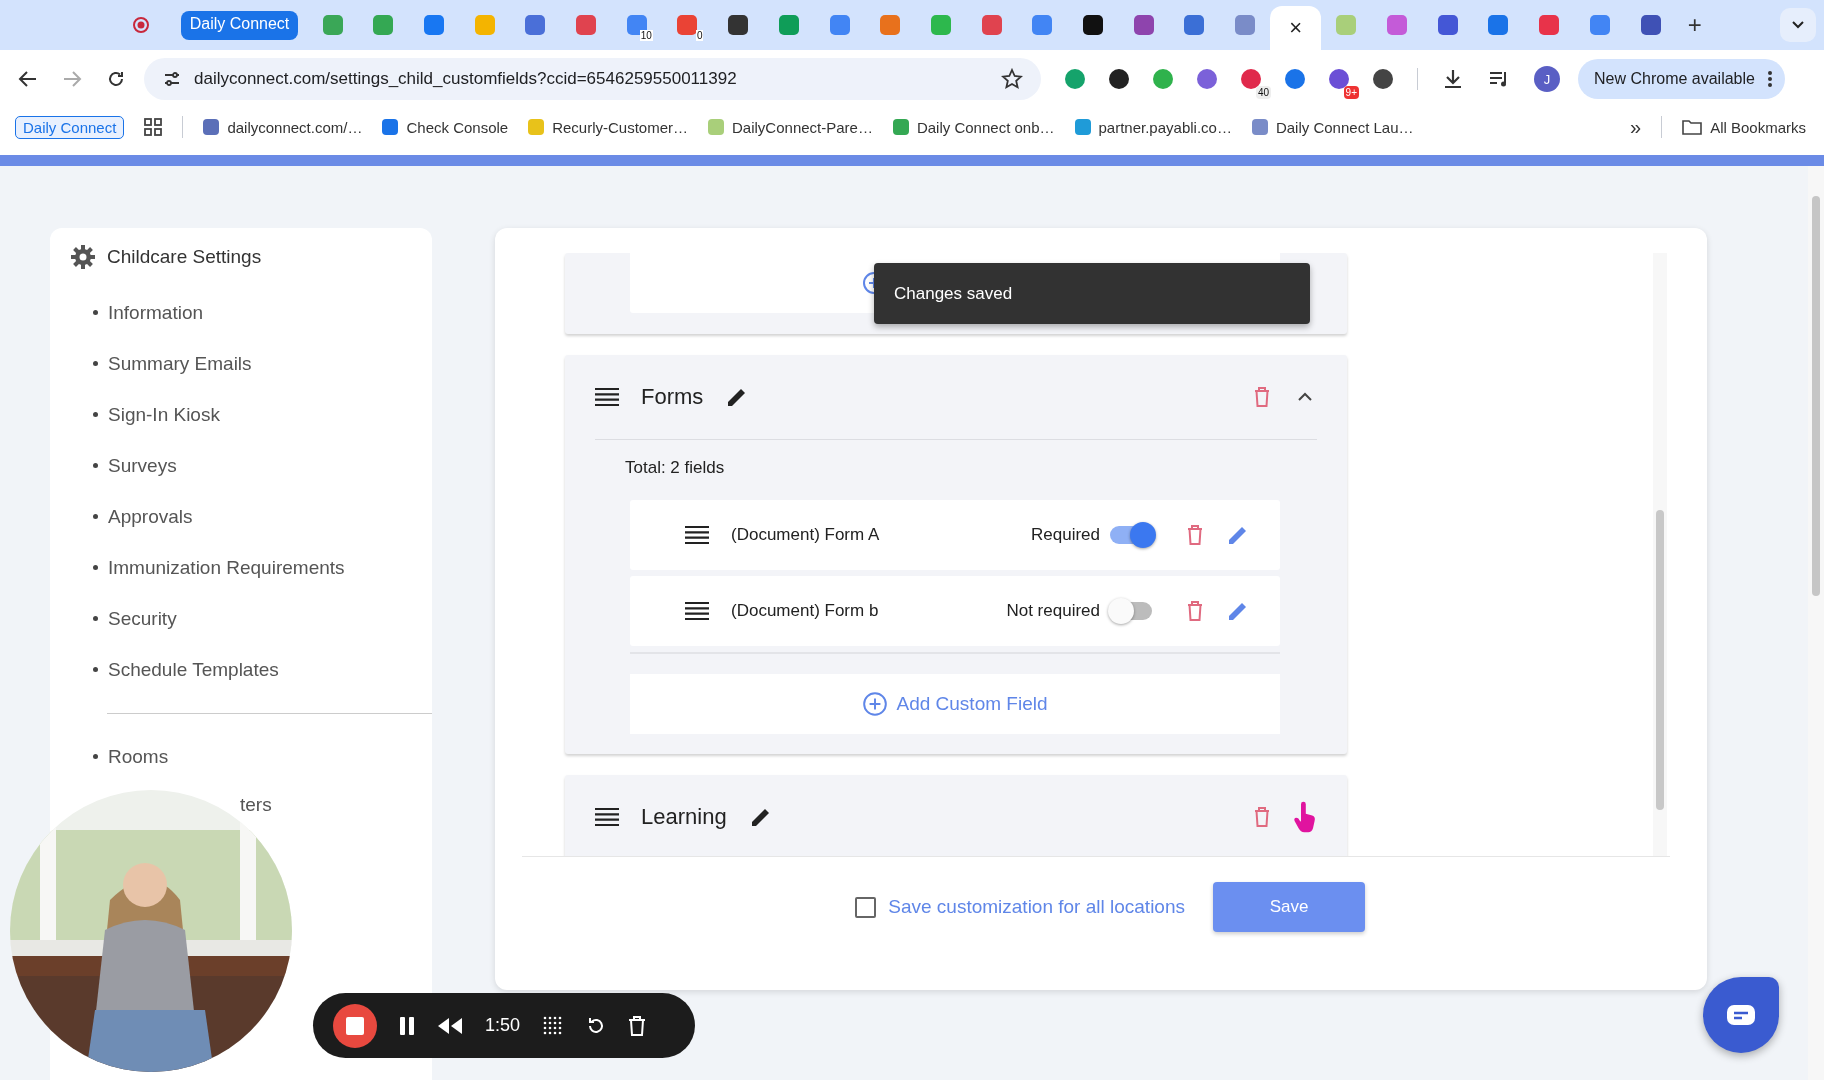 The width and height of the screenshot is (1824, 1080). Describe the element at coordinates (184, 257) in the screenshot. I see `sidebar-title: Childcare Settings` at that location.